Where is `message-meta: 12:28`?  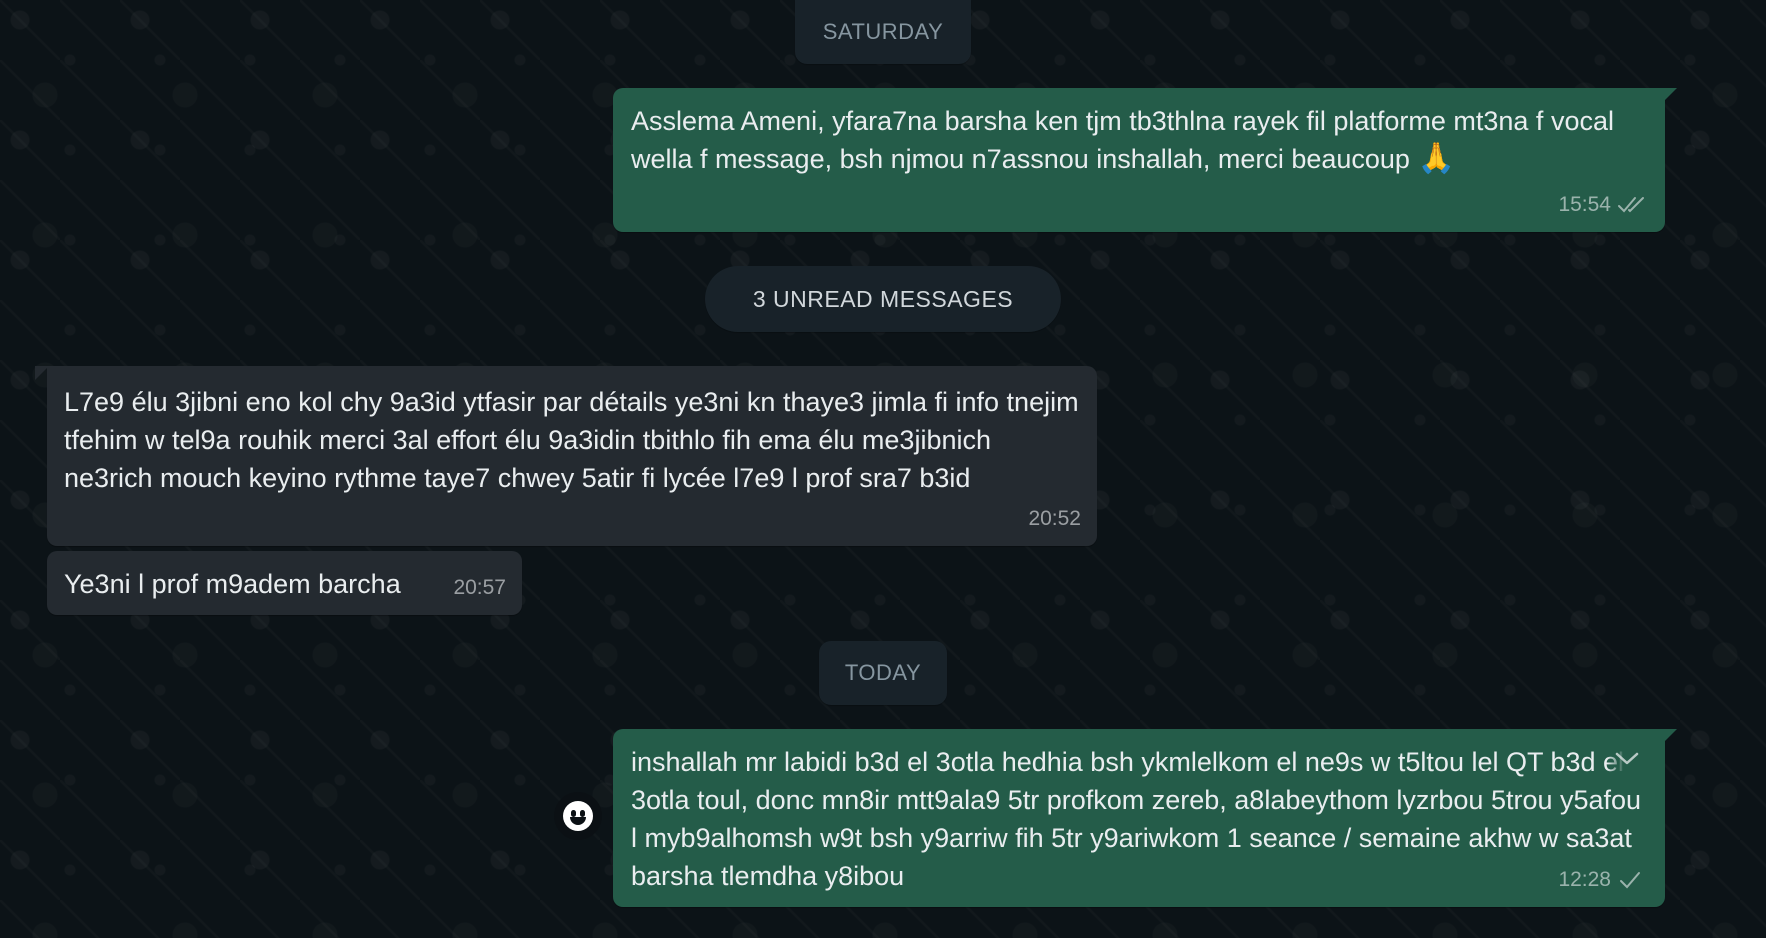
message-meta: 12:28 is located at coordinates (1603, 880).